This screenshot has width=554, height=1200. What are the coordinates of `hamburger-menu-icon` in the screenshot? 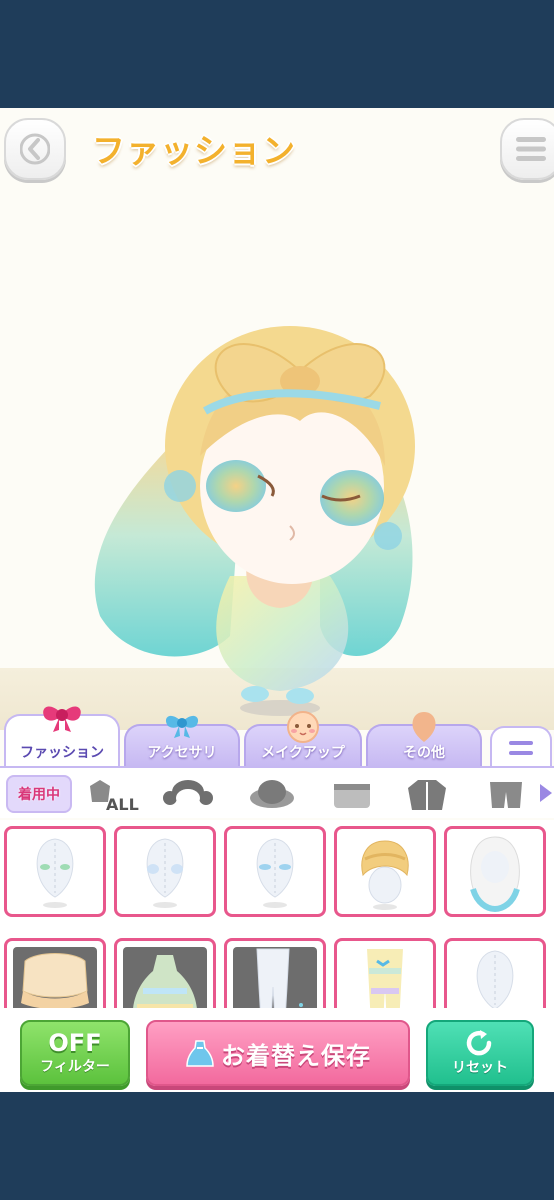 It's located at (531, 149).